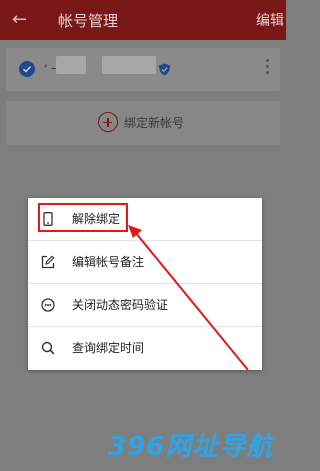 The image size is (320, 471). Describe the element at coordinates (188, 298) in the screenshot. I see `annotation-arrow` at that location.